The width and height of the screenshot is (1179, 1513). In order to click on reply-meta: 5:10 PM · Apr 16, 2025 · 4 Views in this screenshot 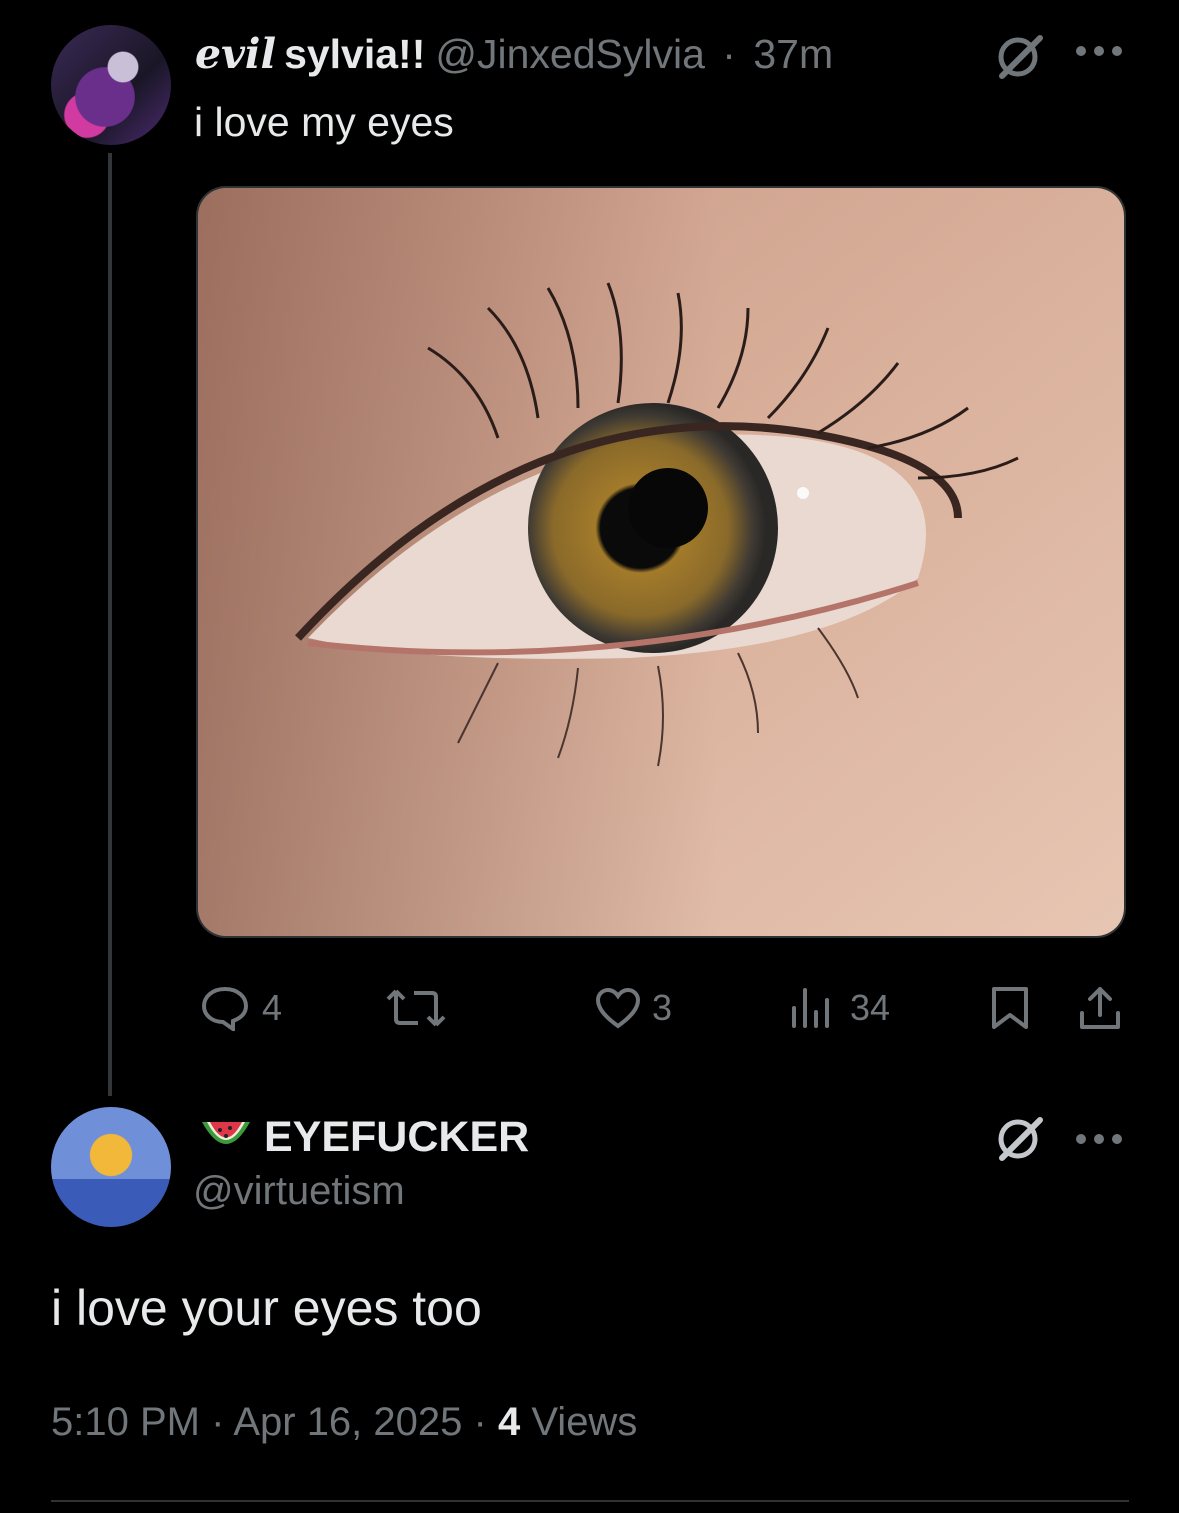, I will do `click(344, 1422)`.